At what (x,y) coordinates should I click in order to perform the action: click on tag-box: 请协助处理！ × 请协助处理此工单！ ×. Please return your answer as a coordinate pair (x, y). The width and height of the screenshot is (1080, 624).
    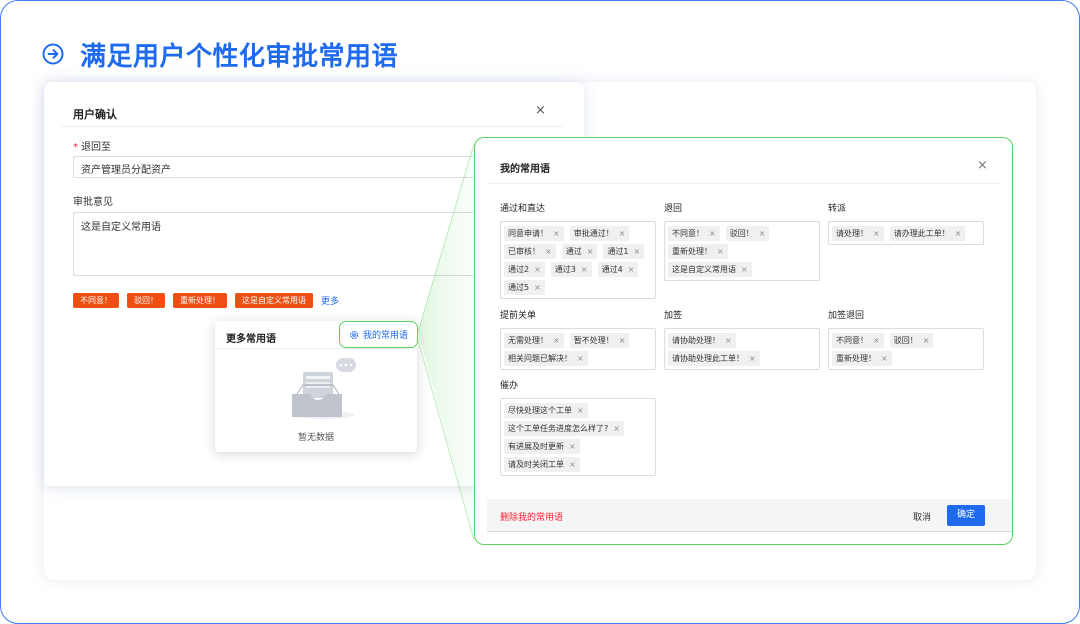
    Looking at the image, I should click on (742, 349).